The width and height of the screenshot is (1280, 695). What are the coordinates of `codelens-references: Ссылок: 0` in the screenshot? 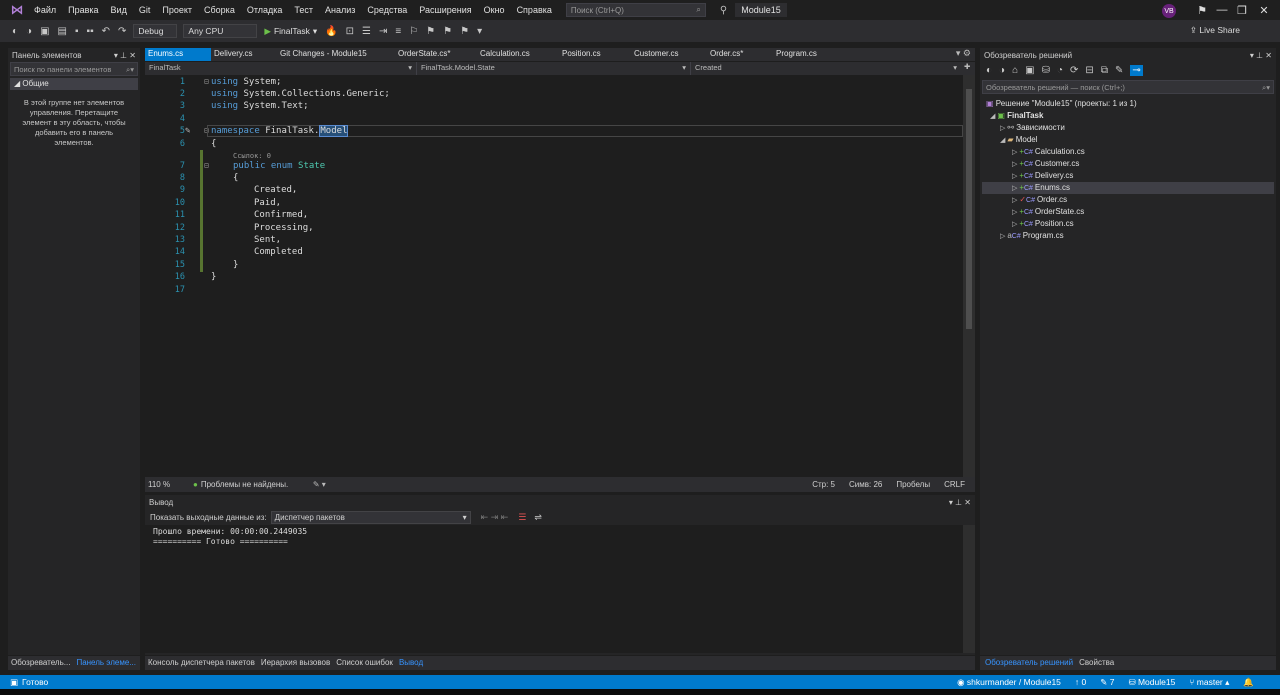 It's located at (252, 156).